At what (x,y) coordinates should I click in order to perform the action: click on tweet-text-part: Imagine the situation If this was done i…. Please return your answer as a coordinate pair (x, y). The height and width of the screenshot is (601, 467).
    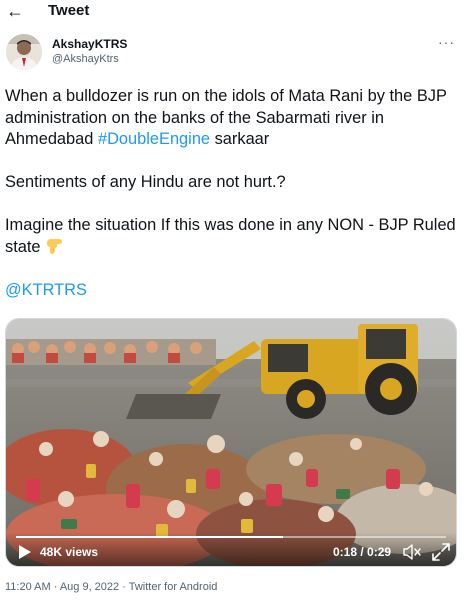
    Looking at the image, I should click on (230, 236).